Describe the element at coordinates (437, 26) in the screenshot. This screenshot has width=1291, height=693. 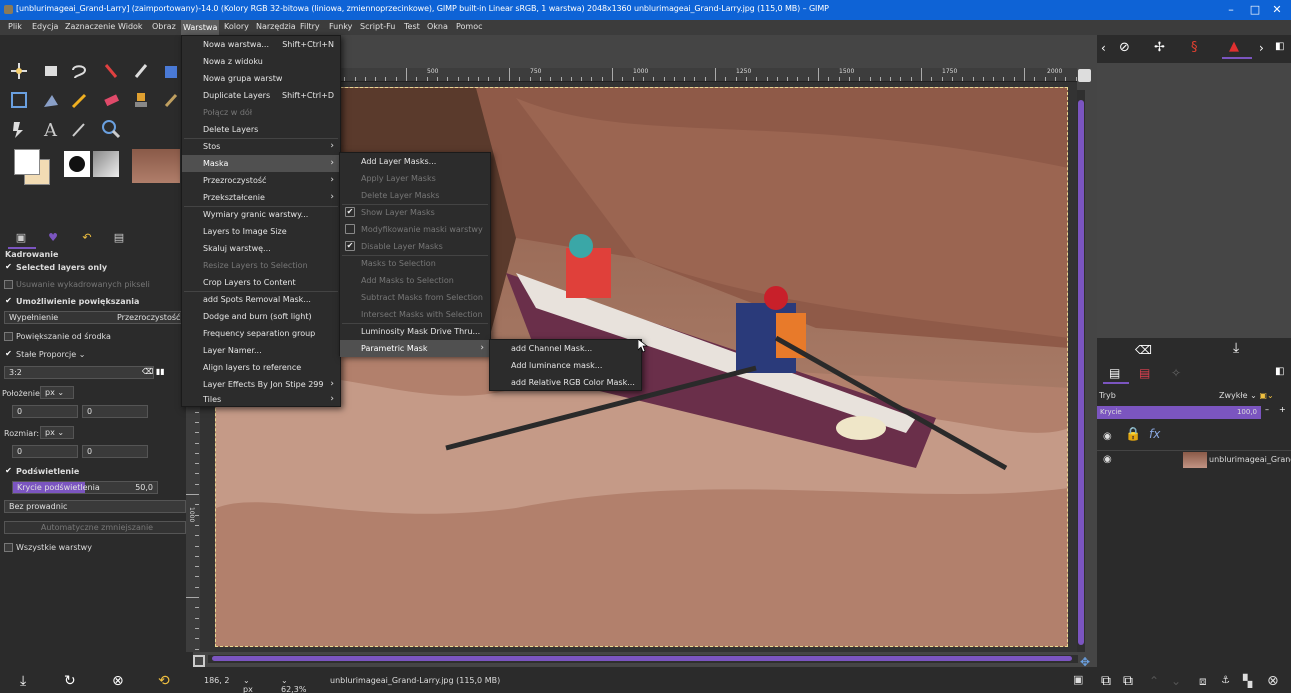
I see `menu-windows: Okna` at that location.